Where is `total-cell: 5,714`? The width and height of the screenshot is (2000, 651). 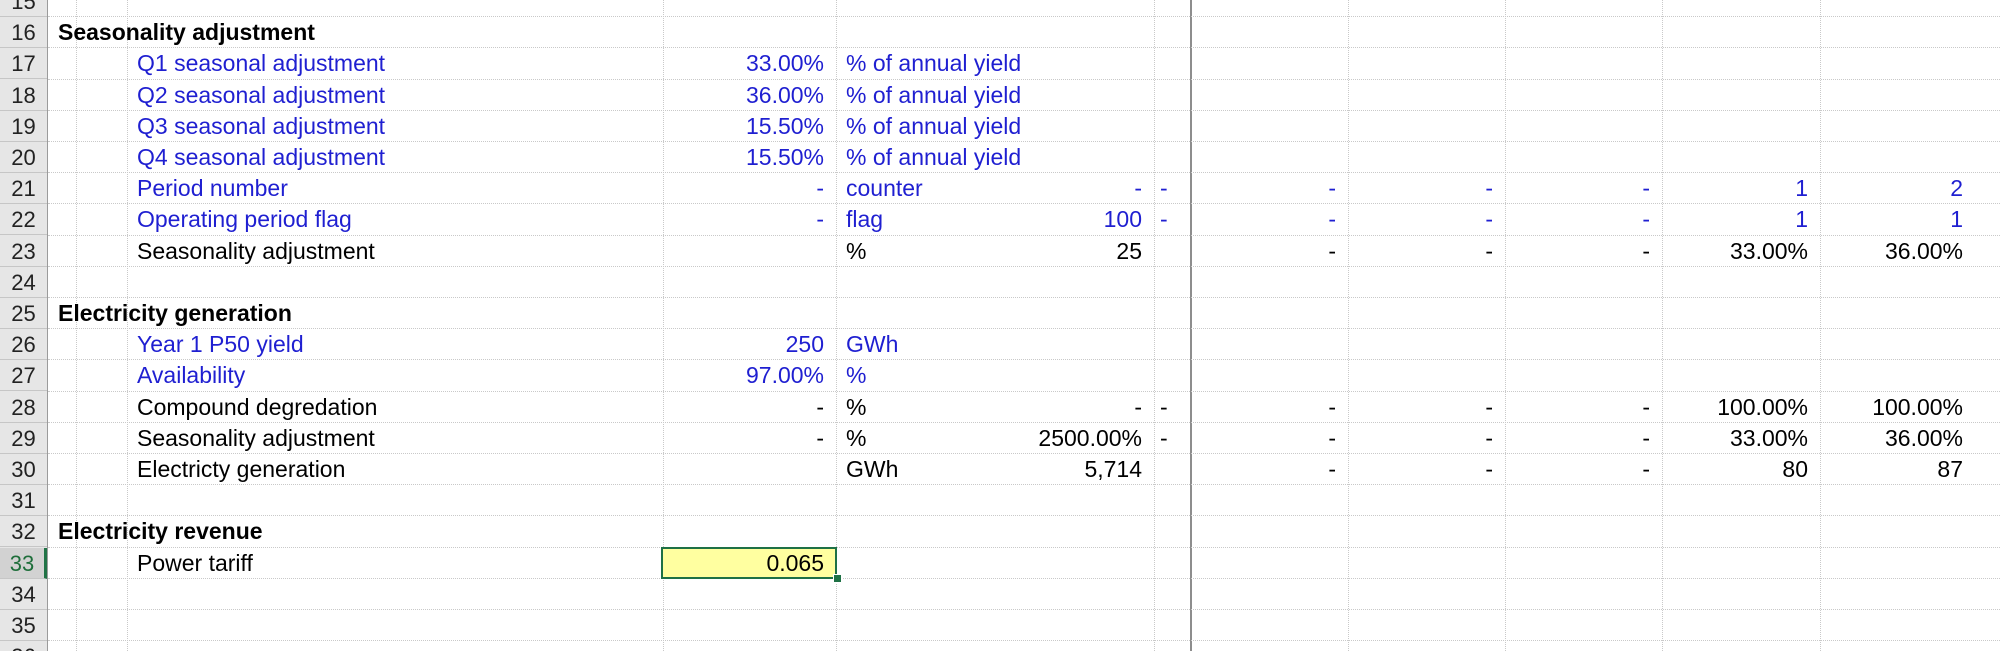
total-cell: 5,714 is located at coordinates (995, 469).